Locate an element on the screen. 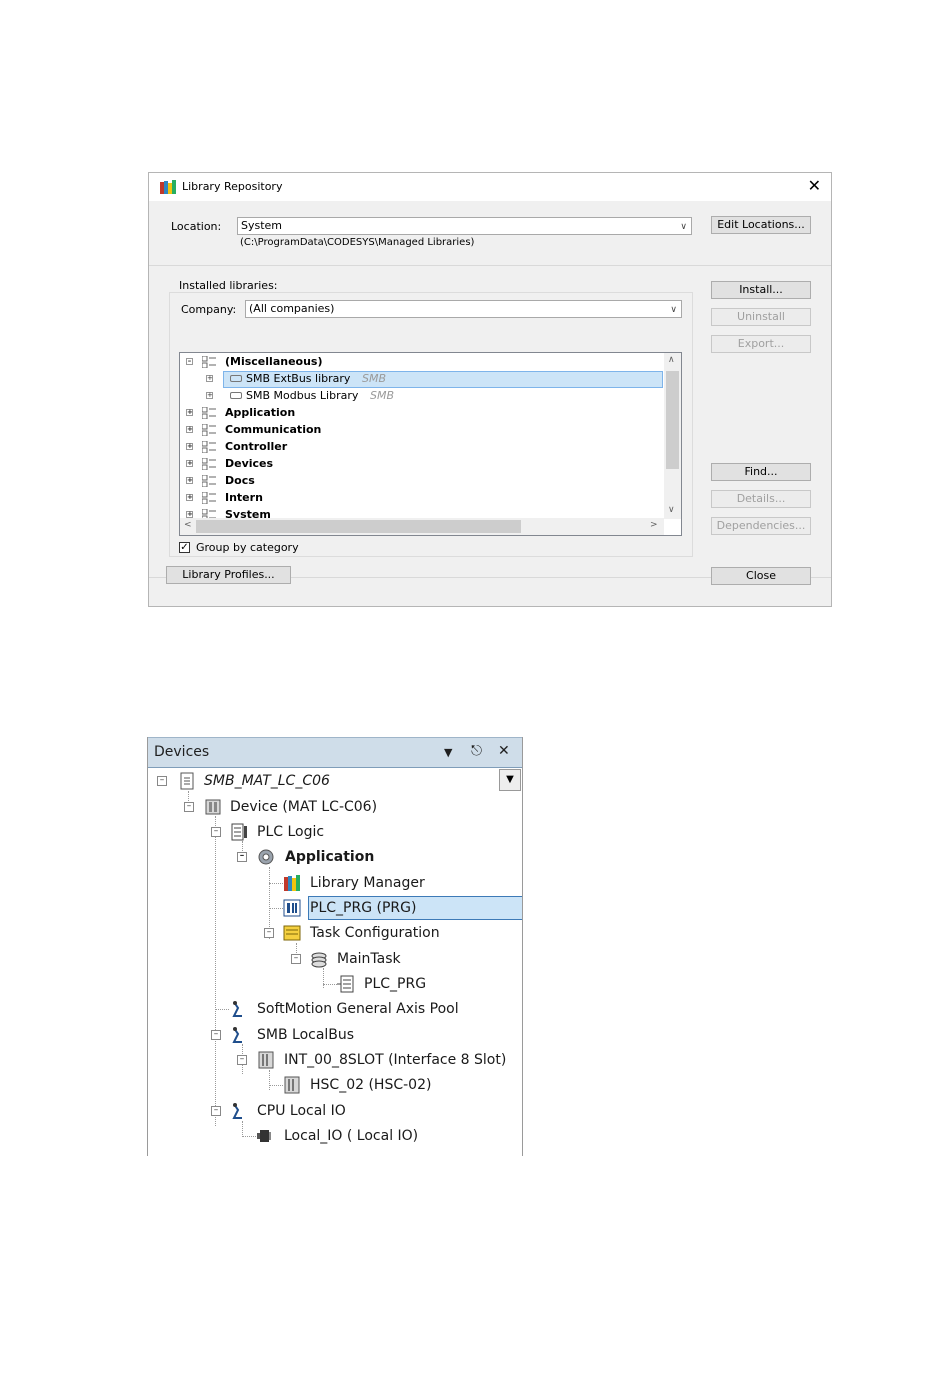 This screenshot has width=950, height=1387. vertical-scrollbar: ∧ ∨ is located at coordinates (672, 436).